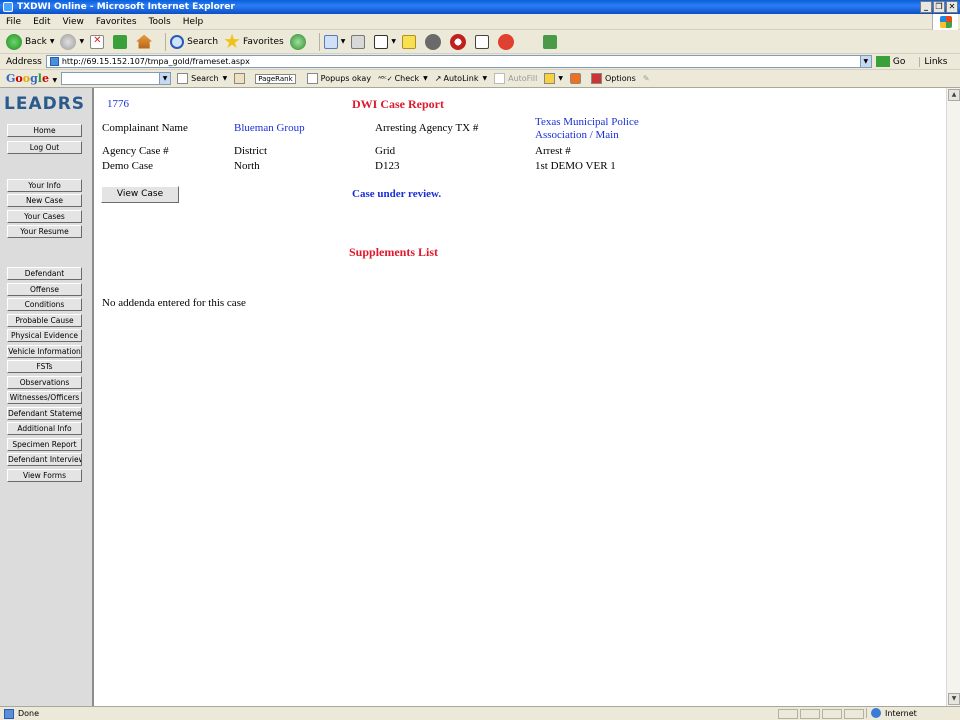  What do you see at coordinates (9, 713) in the screenshot?
I see `page-done-icon` at bounding box center [9, 713].